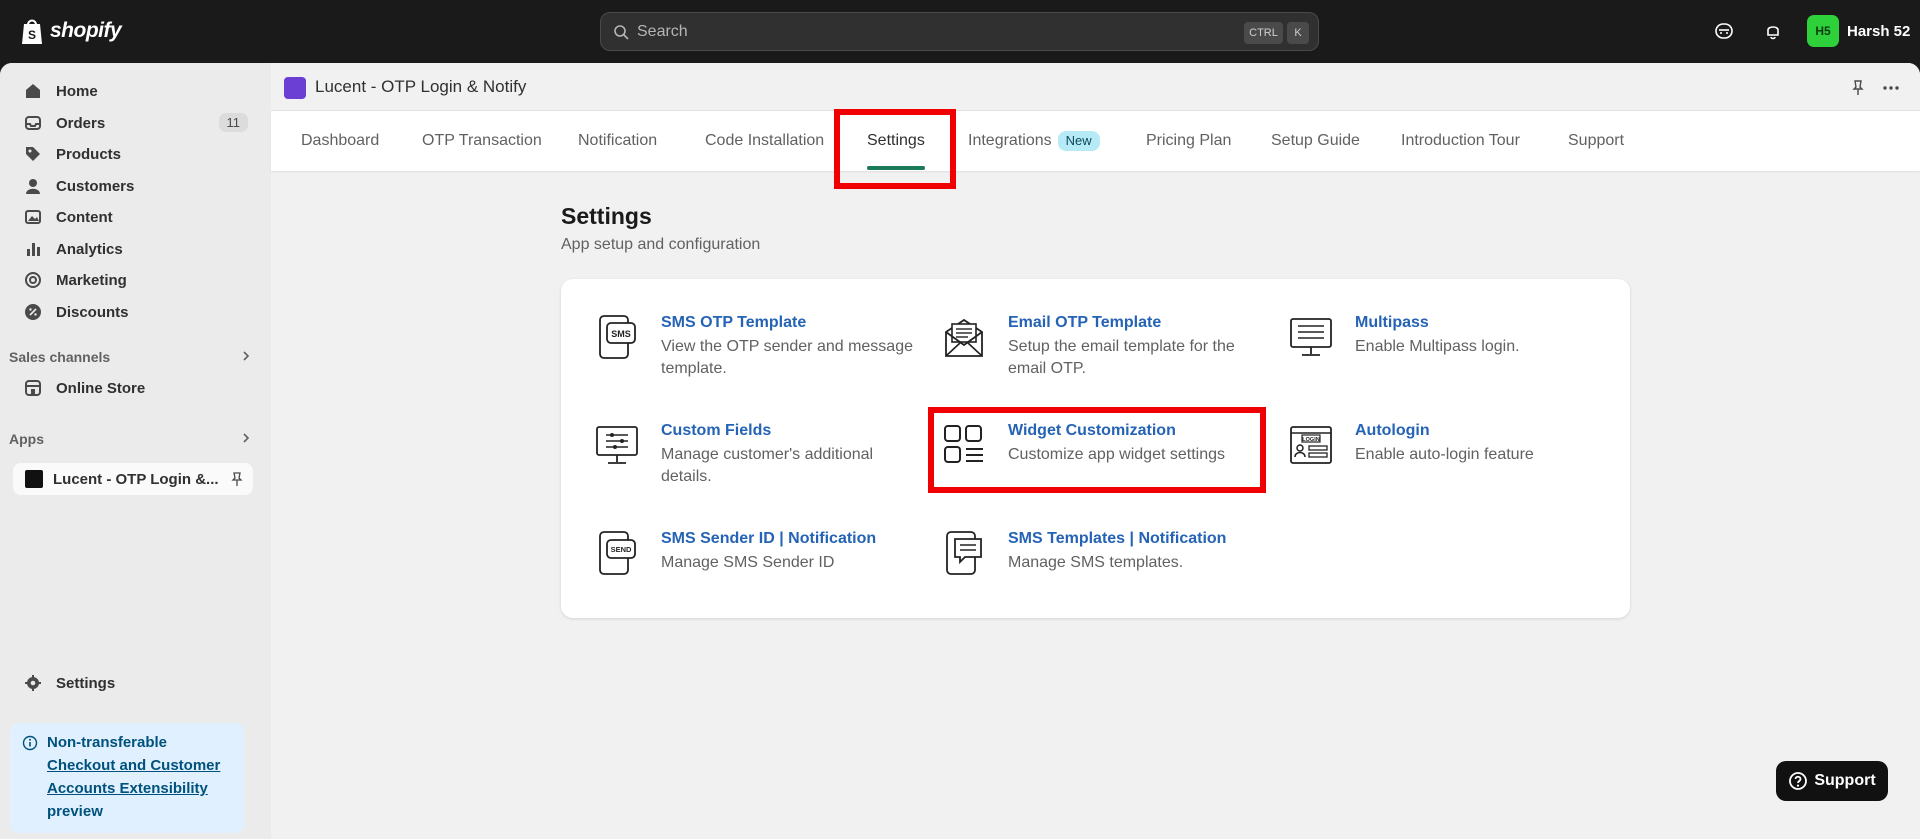  Describe the element at coordinates (617, 141) in the screenshot. I see `tab-notification: Notification` at that location.